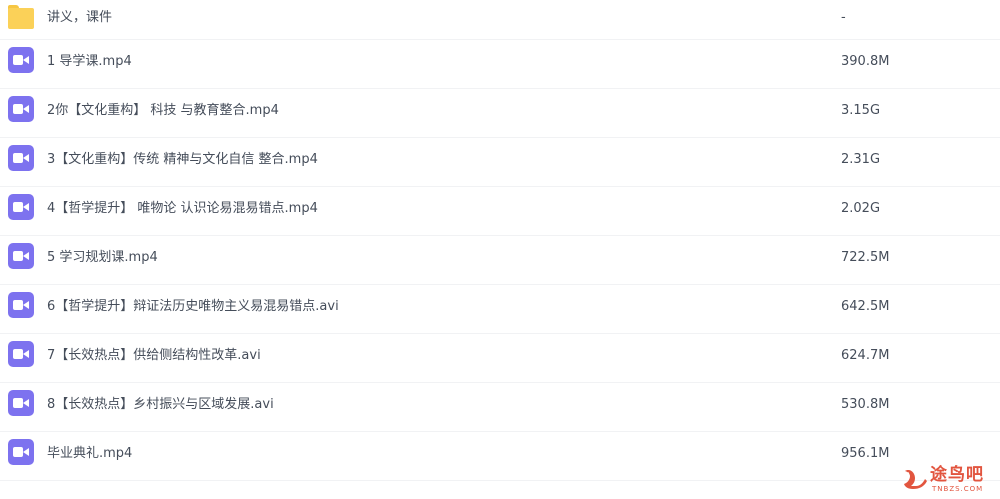  I want to click on file-row-folder: 讲义，课件 -, so click(500, 20).